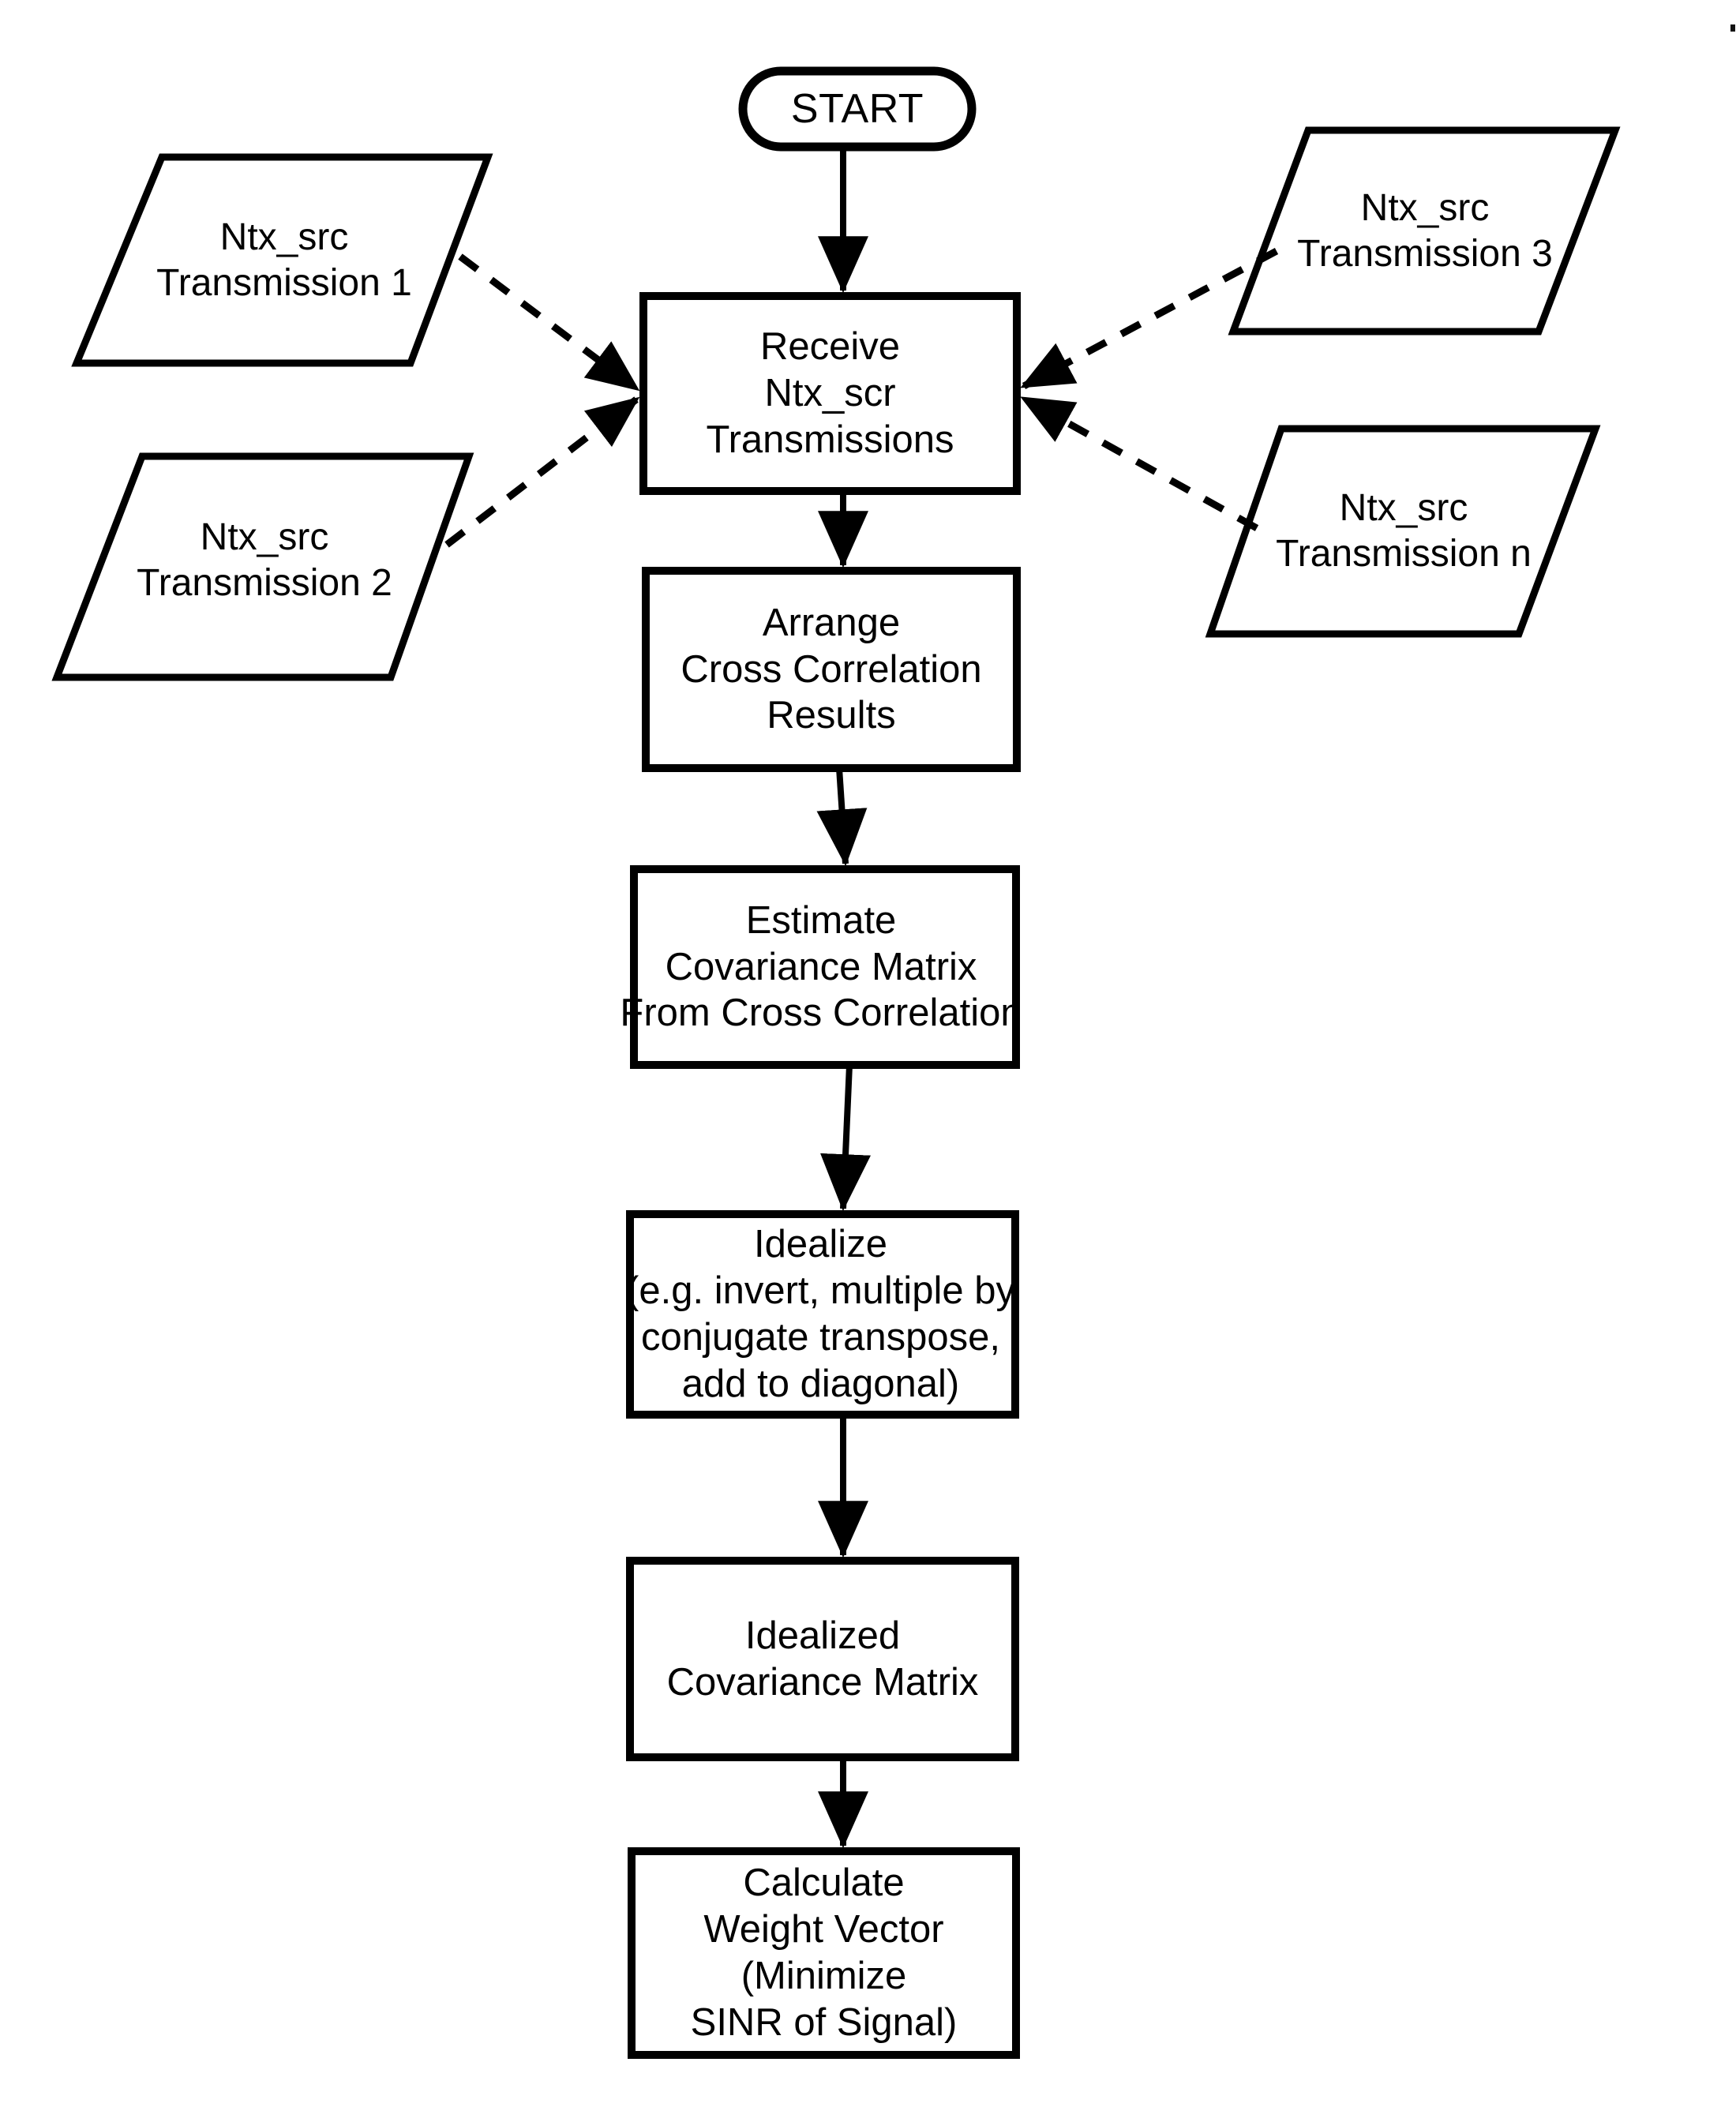 The width and height of the screenshot is (1736, 2122). What do you see at coordinates (282, 260) in the screenshot?
I see `node-input-tx1-shape` at bounding box center [282, 260].